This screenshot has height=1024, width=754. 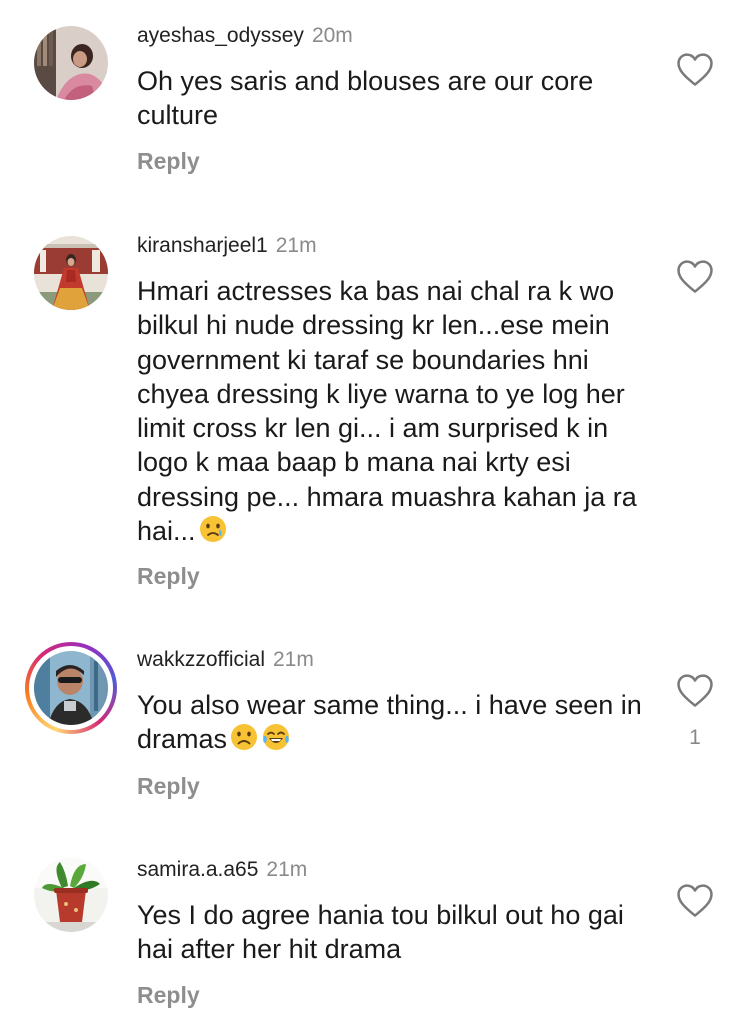 I want to click on comment-meta: wakkzzofficial 21m, so click(x=225, y=660).